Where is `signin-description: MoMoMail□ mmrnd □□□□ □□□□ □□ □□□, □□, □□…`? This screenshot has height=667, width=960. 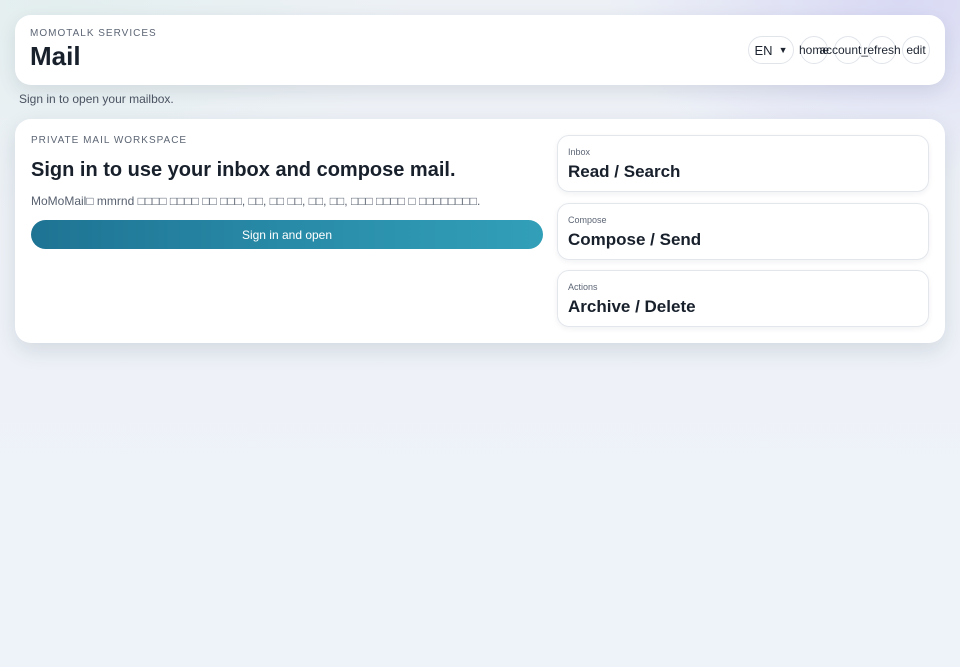
signin-description: MoMoMail□ mmrnd □□□□ □□□□ □□ □□□, □□, □□… is located at coordinates (256, 201).